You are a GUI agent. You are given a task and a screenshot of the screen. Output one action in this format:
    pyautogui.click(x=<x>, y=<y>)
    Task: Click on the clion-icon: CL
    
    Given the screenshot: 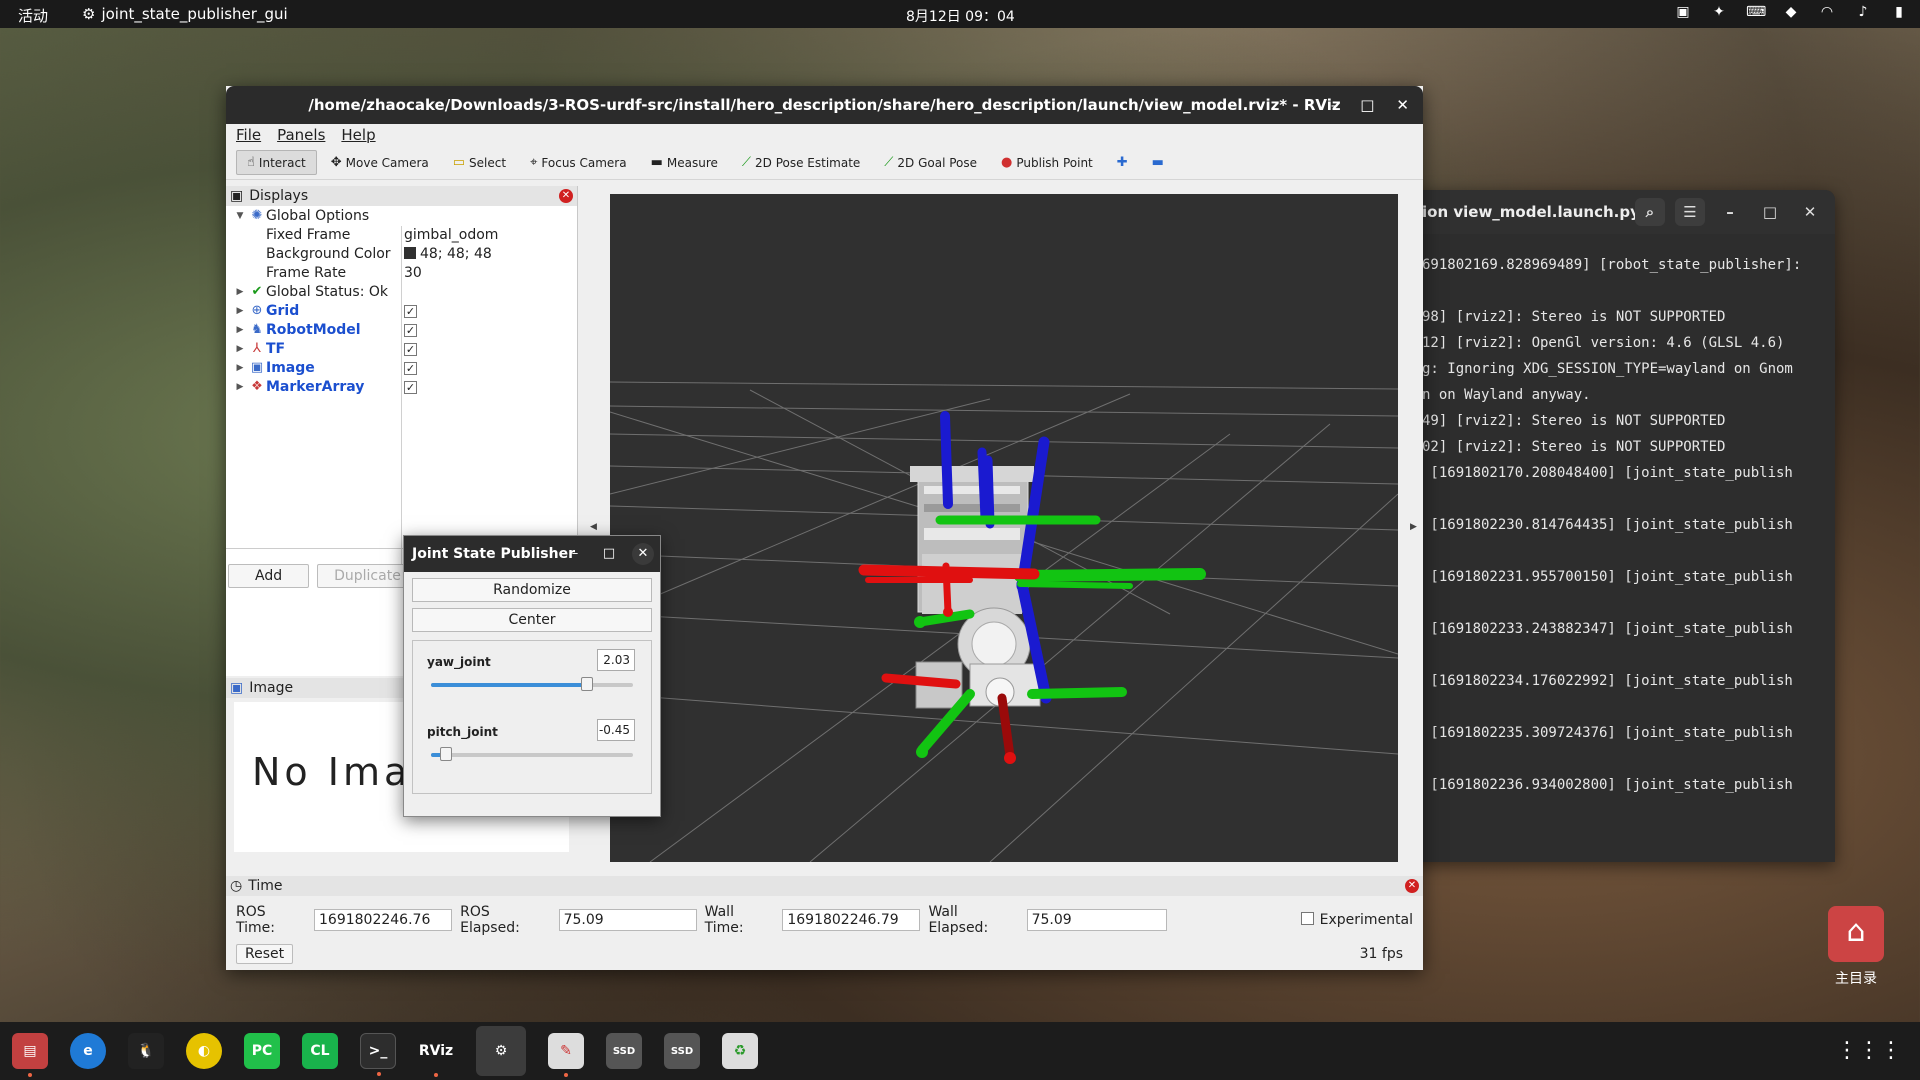 What is the action you would take?
    pyautogui.click(x=320, y=1051)
    